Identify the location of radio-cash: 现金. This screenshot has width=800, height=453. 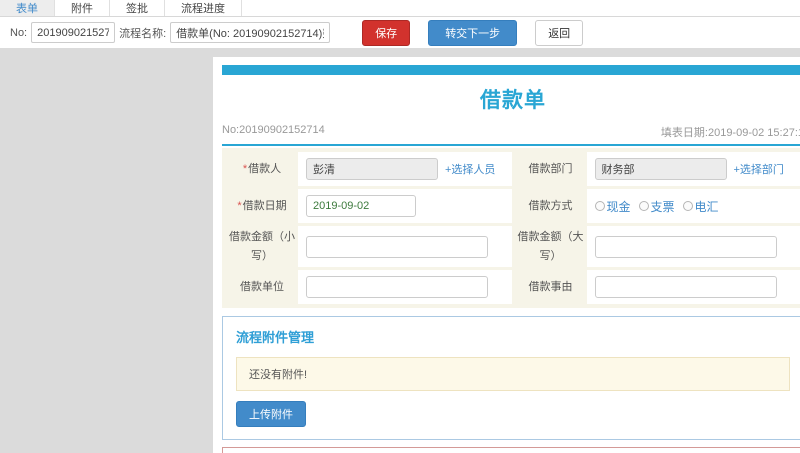
(612, 206).